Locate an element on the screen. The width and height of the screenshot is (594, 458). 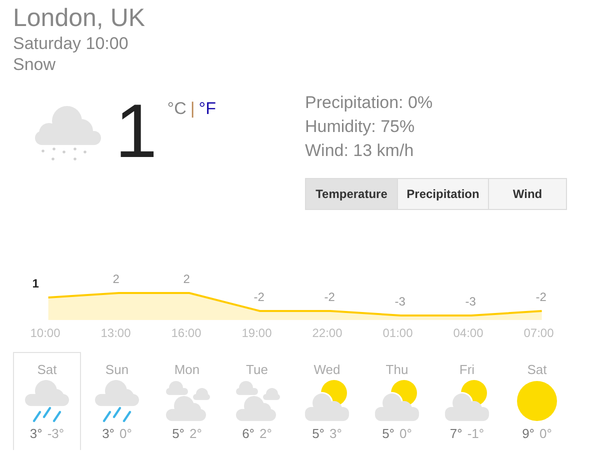
high-temperature: 9° is located at coordinates (528, 433).